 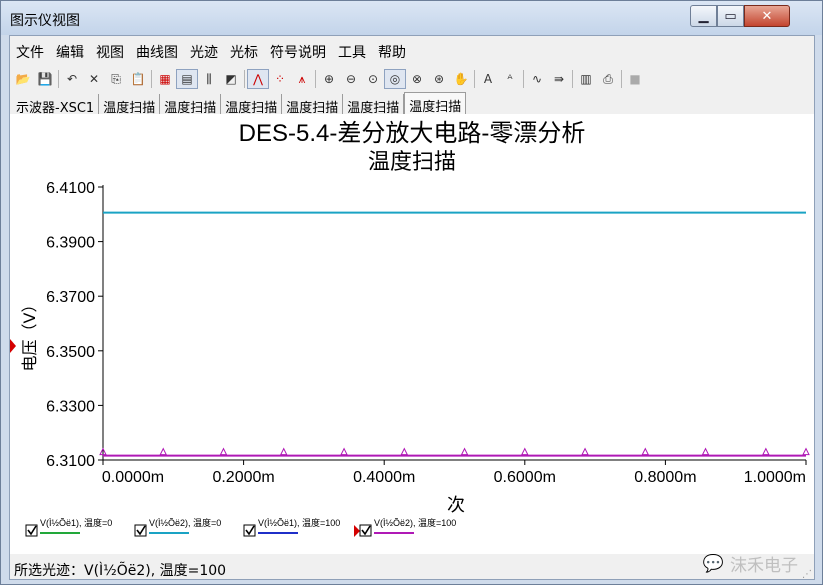 What do you see at coordinates (70, 51) in the screenshot?
I see `menu-item-1: 编辑` at bounding box center [70, 51].